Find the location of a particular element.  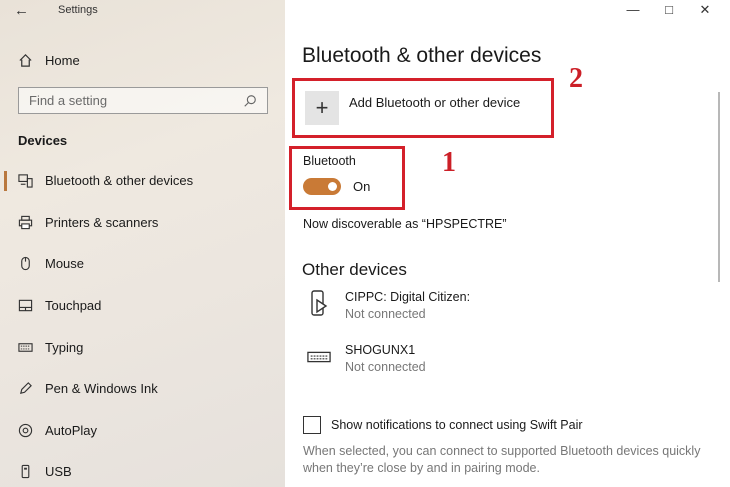

close-icon: ✕ is located at coordinates (705, 10).